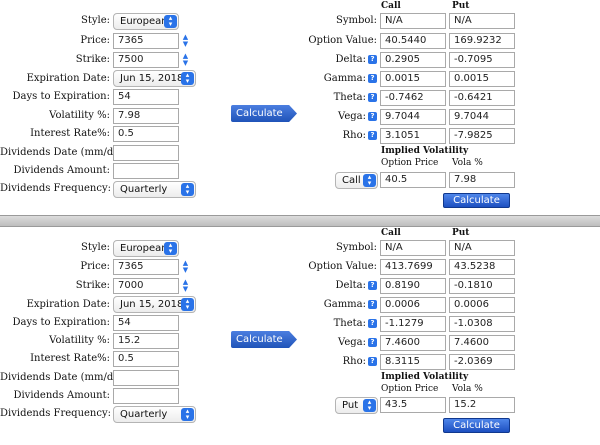 This screenshot has width=600, height=445. What do you see at coordinates (356, 405) in the screenshot?
I see `iv-type-select: Put ▴ ▾` at bounding box center [356, 405].